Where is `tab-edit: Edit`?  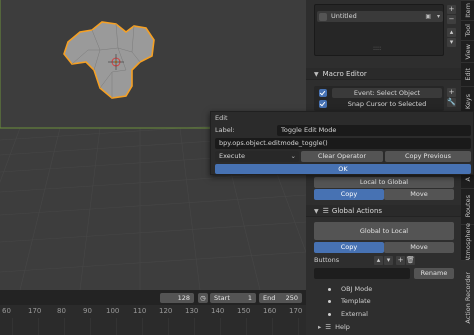 tab-edit: Edit is located at coordinates (467, 74).